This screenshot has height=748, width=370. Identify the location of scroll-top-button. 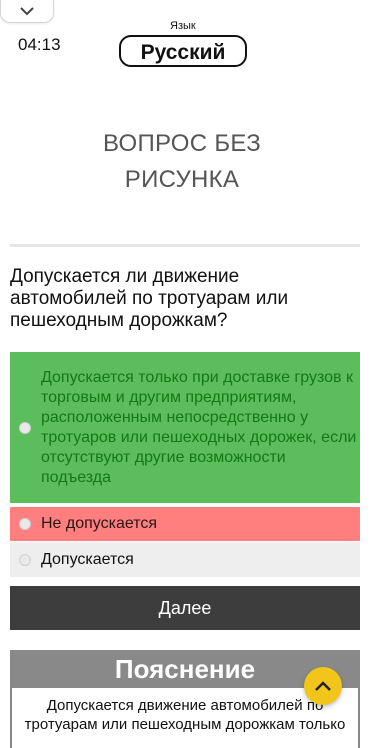
(323, 686).